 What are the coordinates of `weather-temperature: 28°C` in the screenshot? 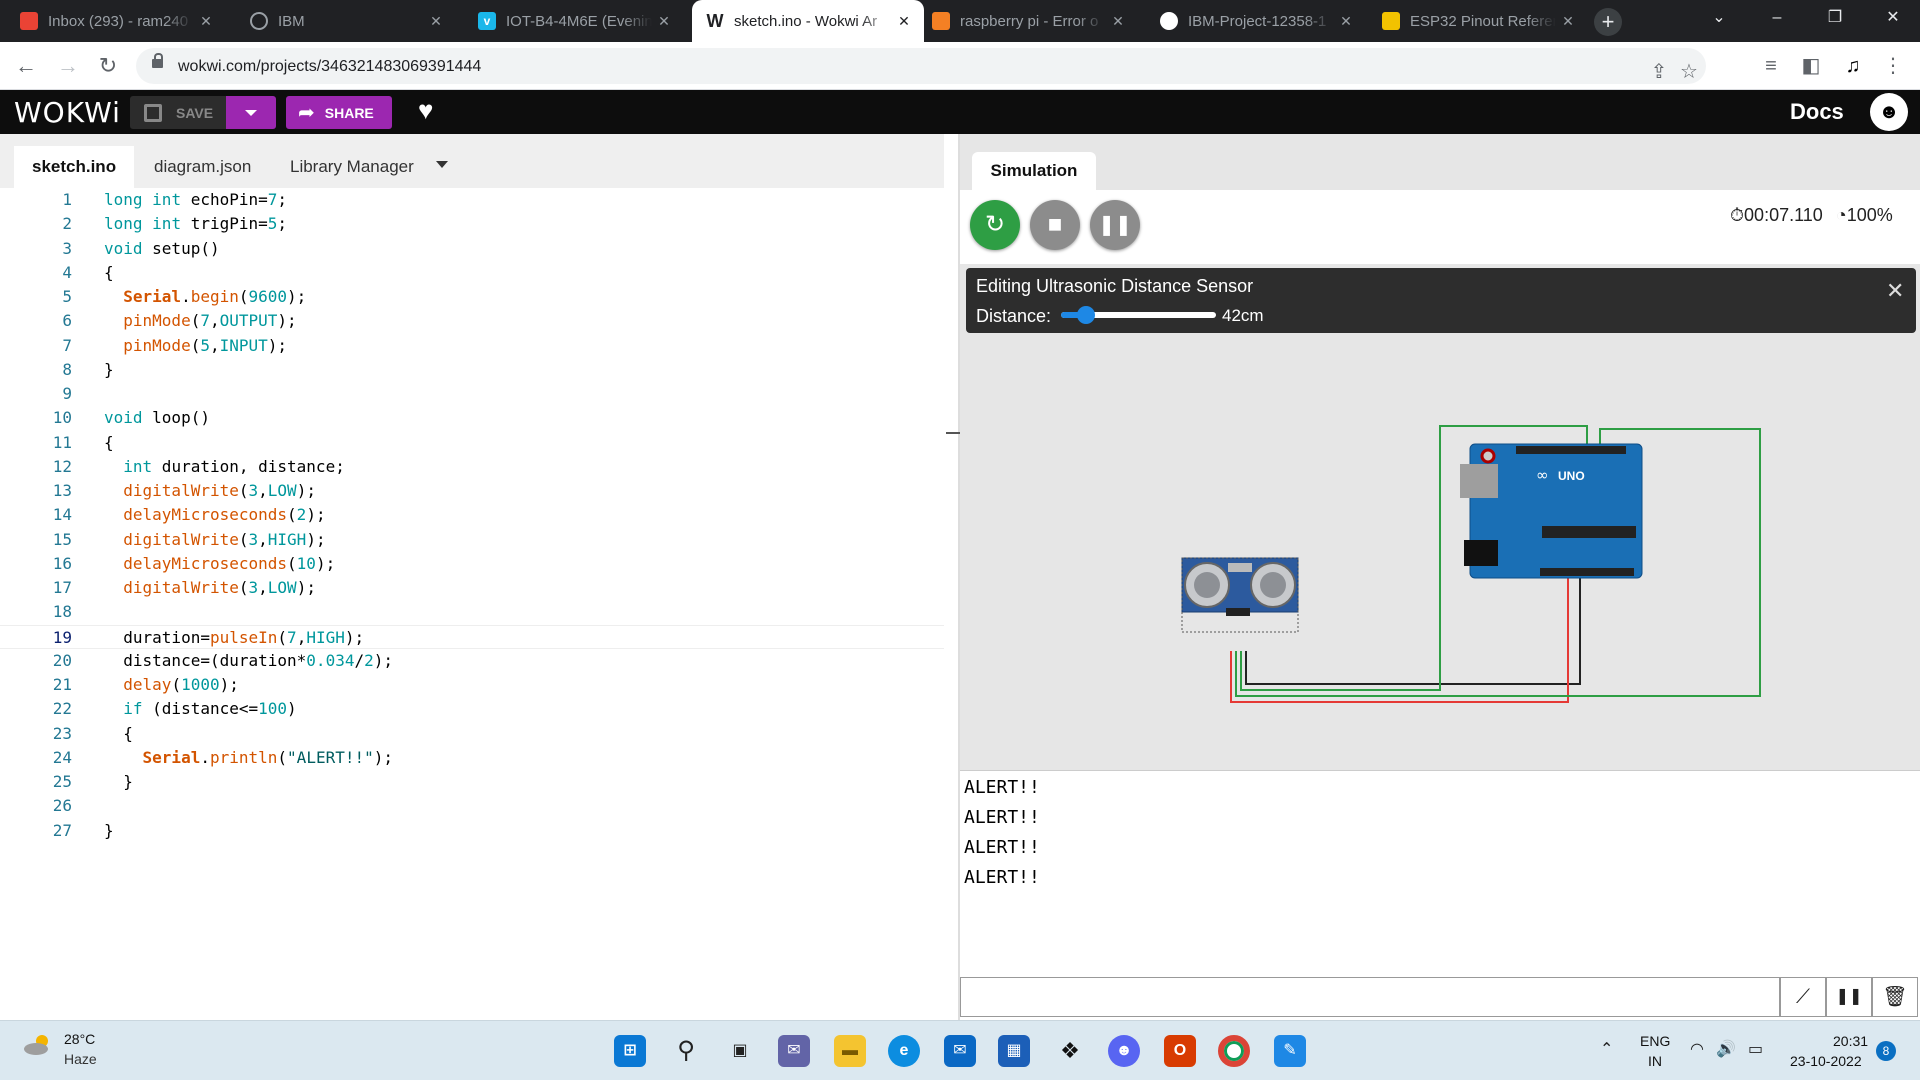 It's located at (79, 1039).